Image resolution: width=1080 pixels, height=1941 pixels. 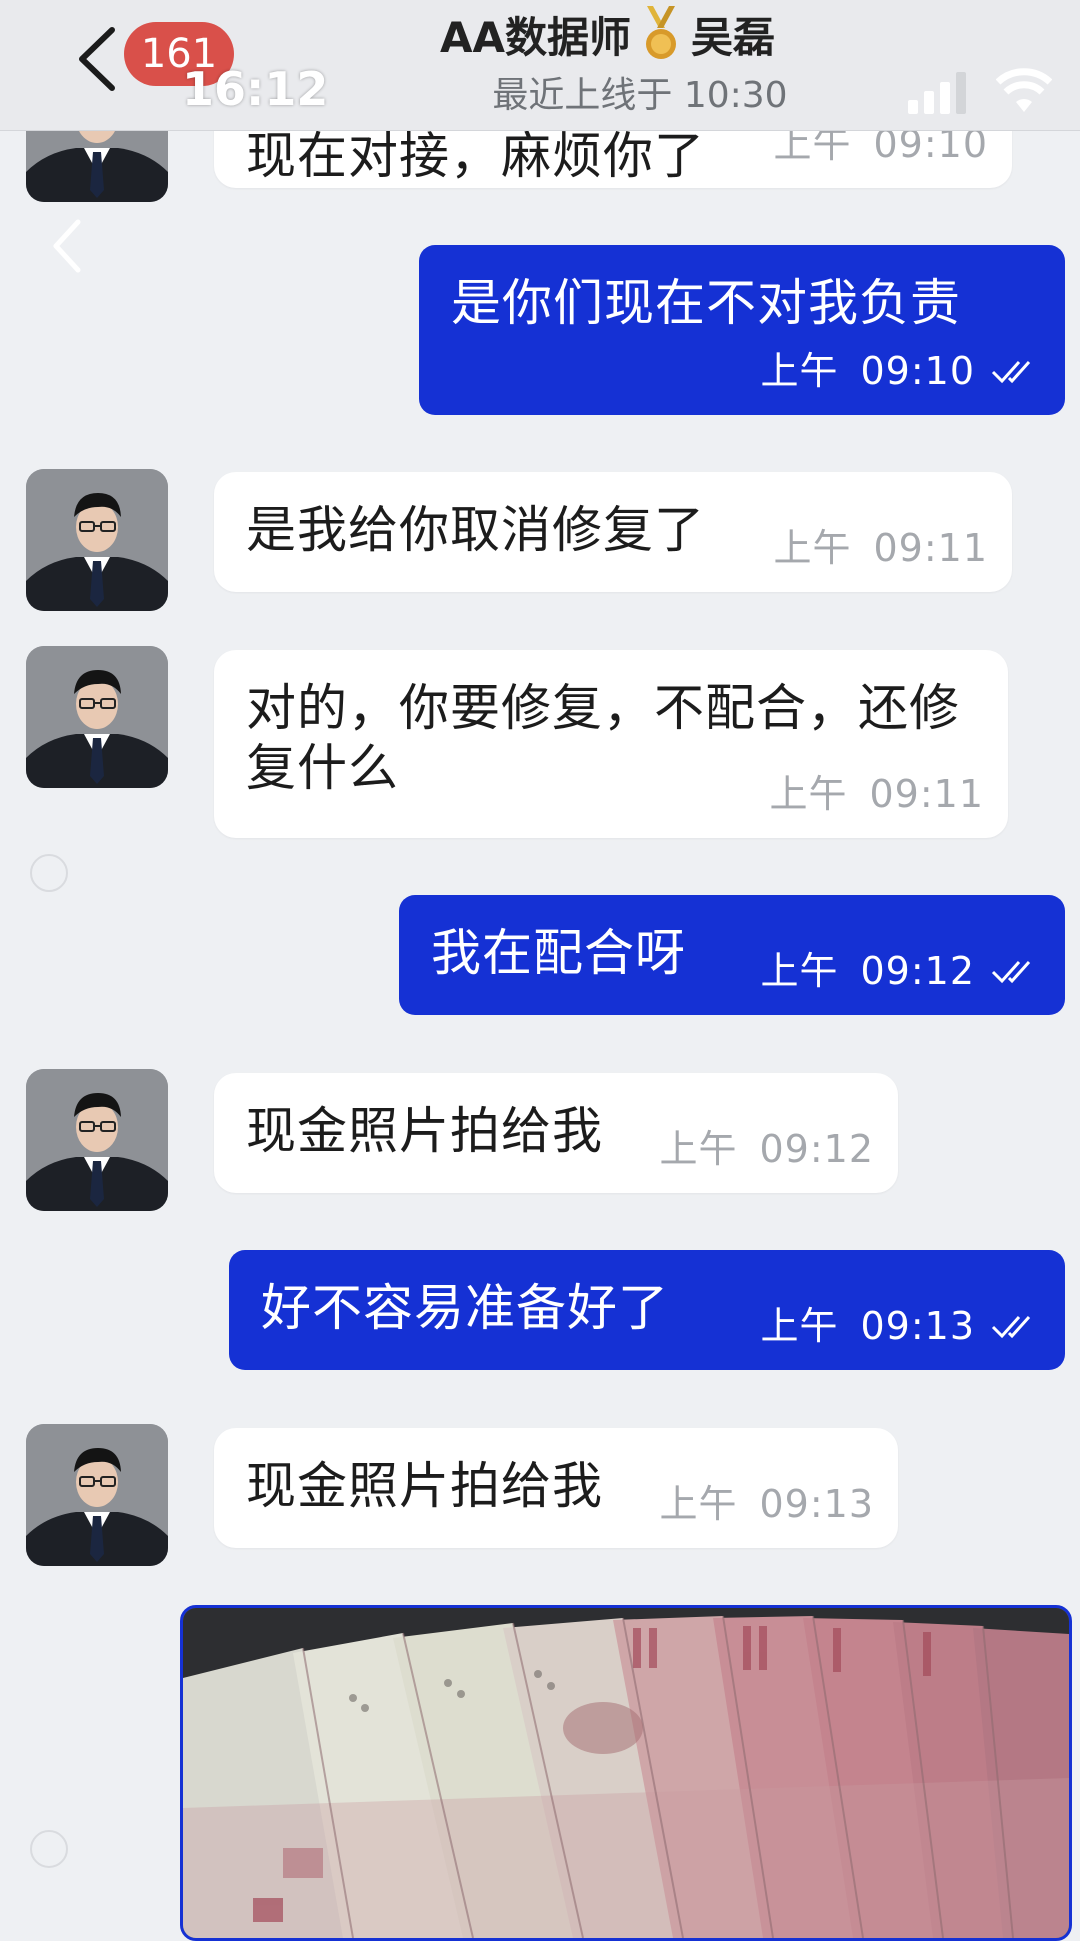 I want to click on signal-icon, so click(x=937, y=93).